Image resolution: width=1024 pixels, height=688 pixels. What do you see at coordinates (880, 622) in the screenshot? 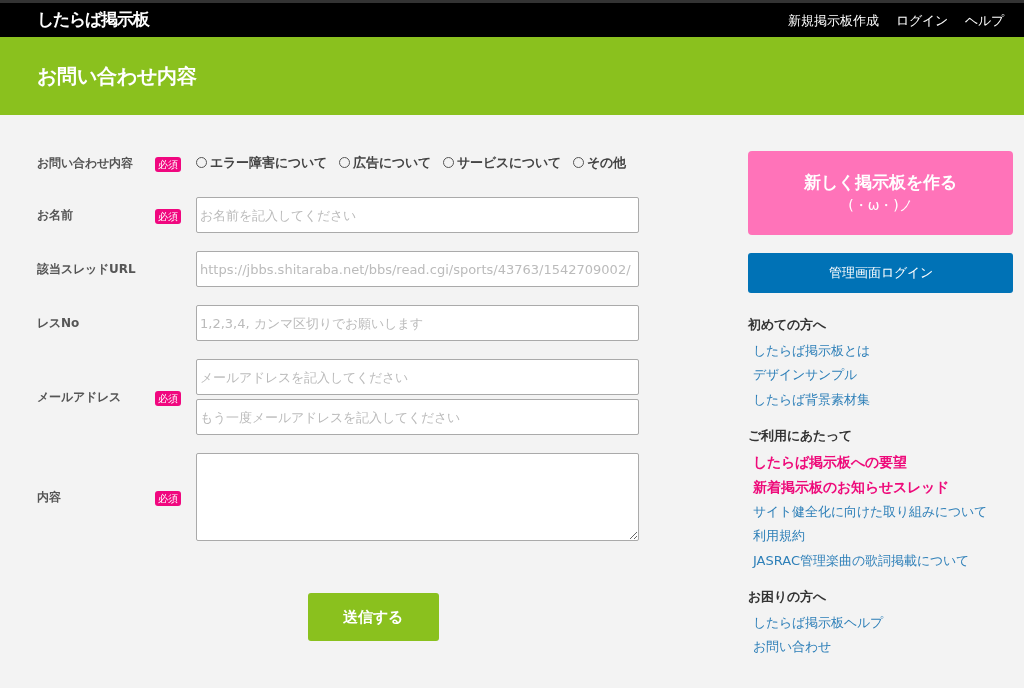
I see `sidebar-link: したらば掲示板ヘルプ` at bounding box center [880, 622].